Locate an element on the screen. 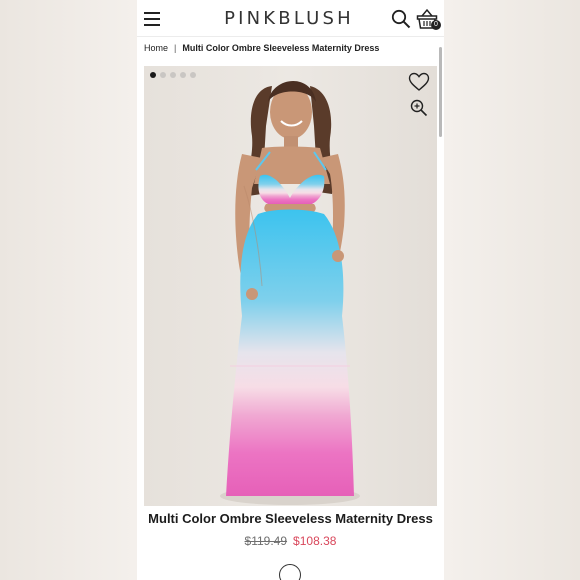  original-price: $119.49 is located at coordinates (266, 541).